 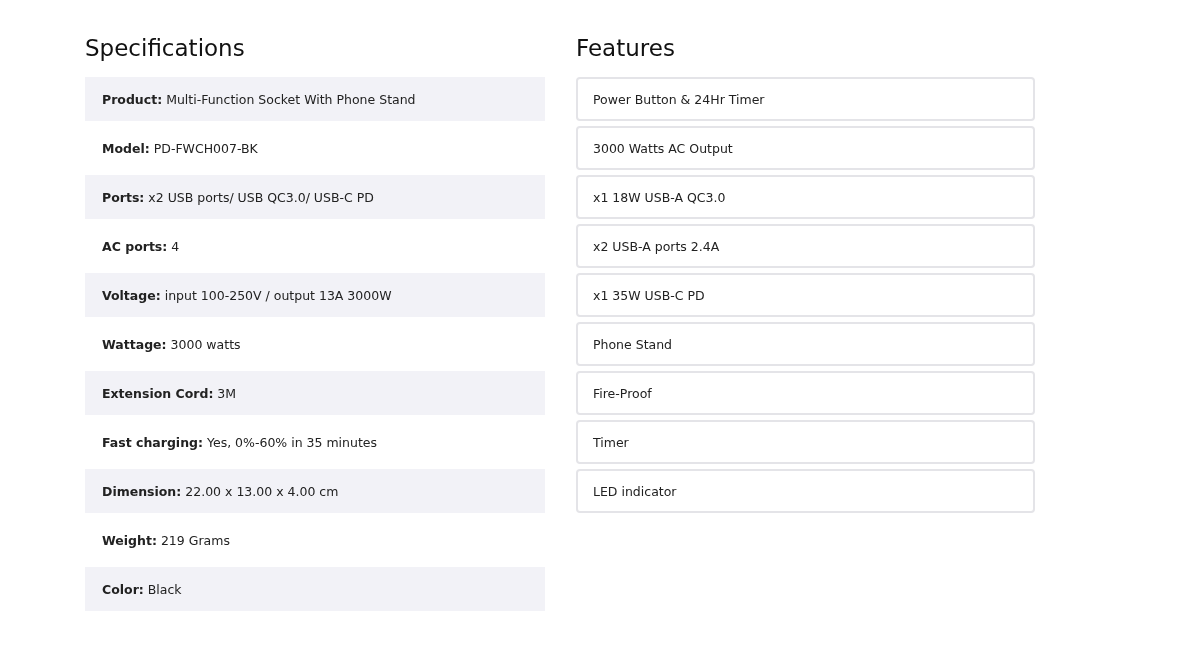 What do you see at coordinates (805, 246) in the screenshot?
I see `feature-item: x2 USB-A ports 2.4A` at bounding box center [805, 246].